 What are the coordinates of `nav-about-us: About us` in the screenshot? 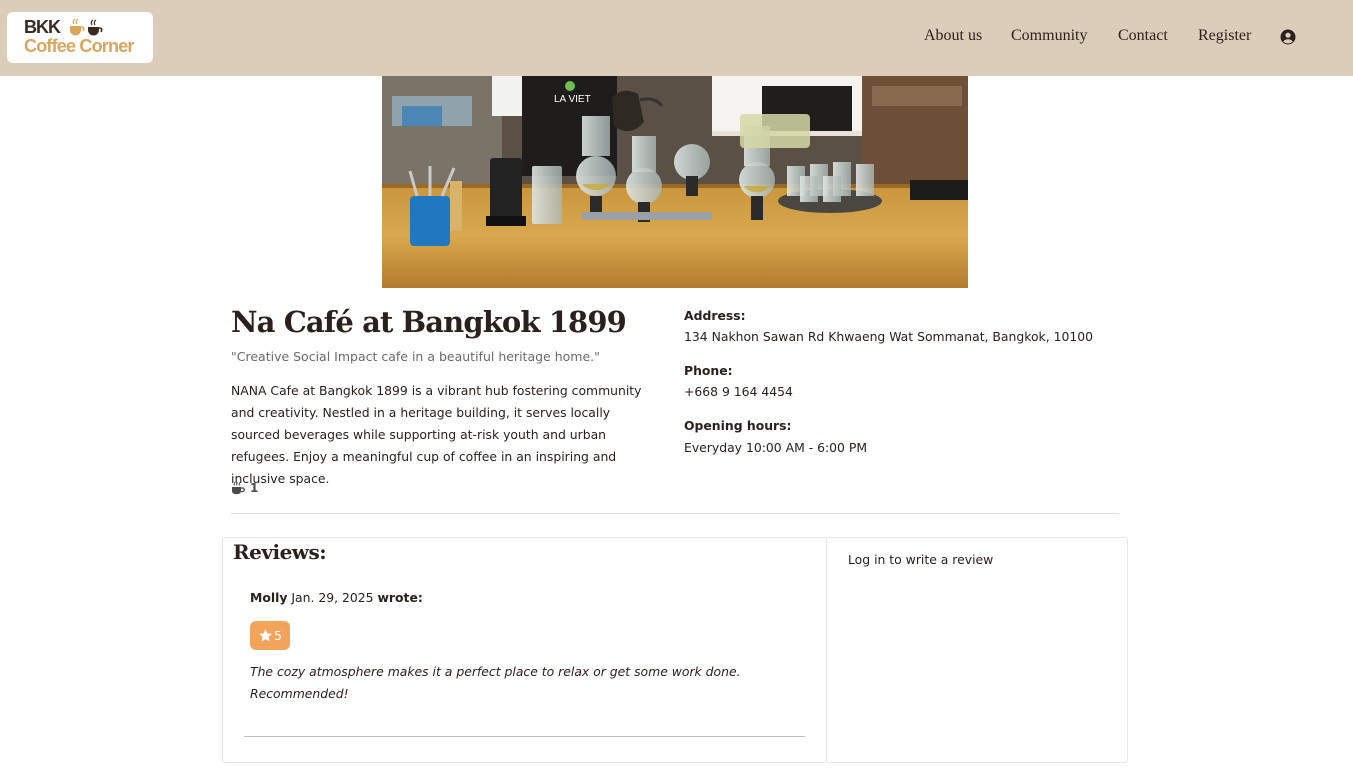 It's located at (953, 36).